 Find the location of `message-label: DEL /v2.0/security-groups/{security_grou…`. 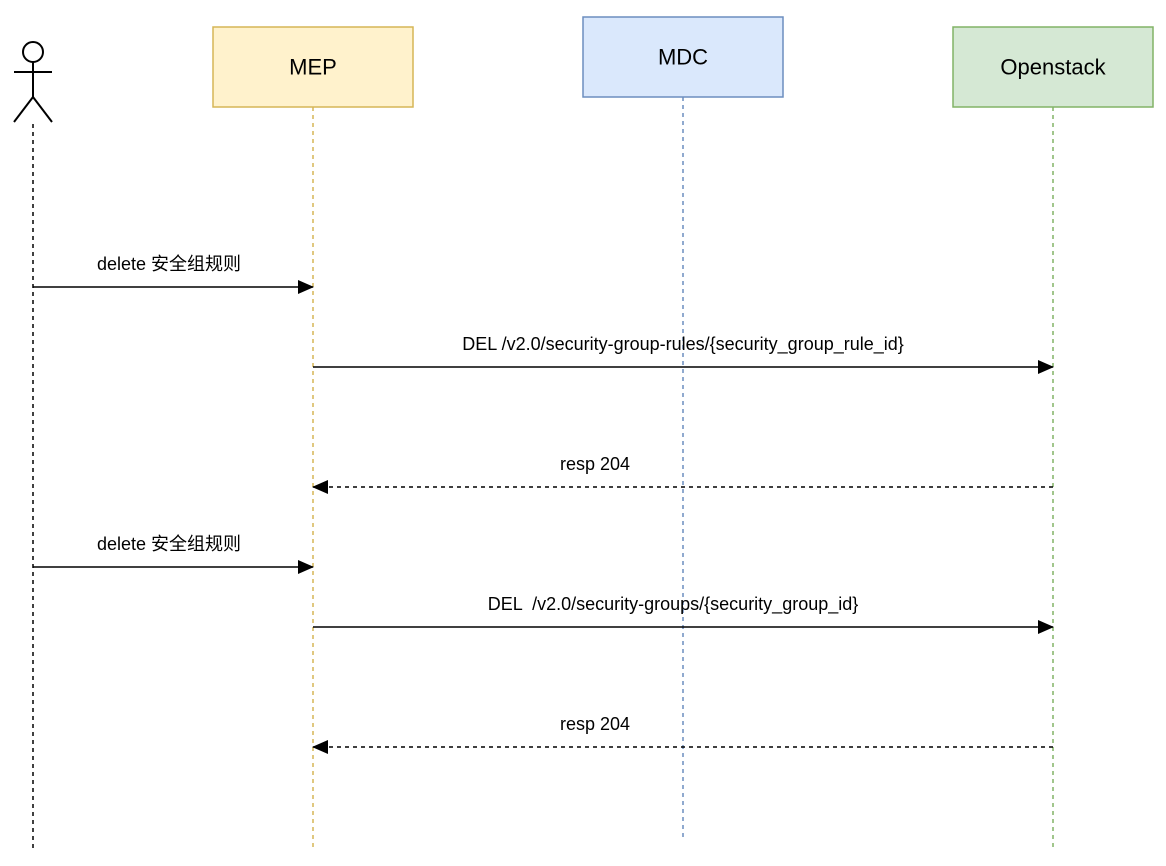

message-label: DEL /v2.0/security-groups/{security_grou… is located at coordinates (673, 604).